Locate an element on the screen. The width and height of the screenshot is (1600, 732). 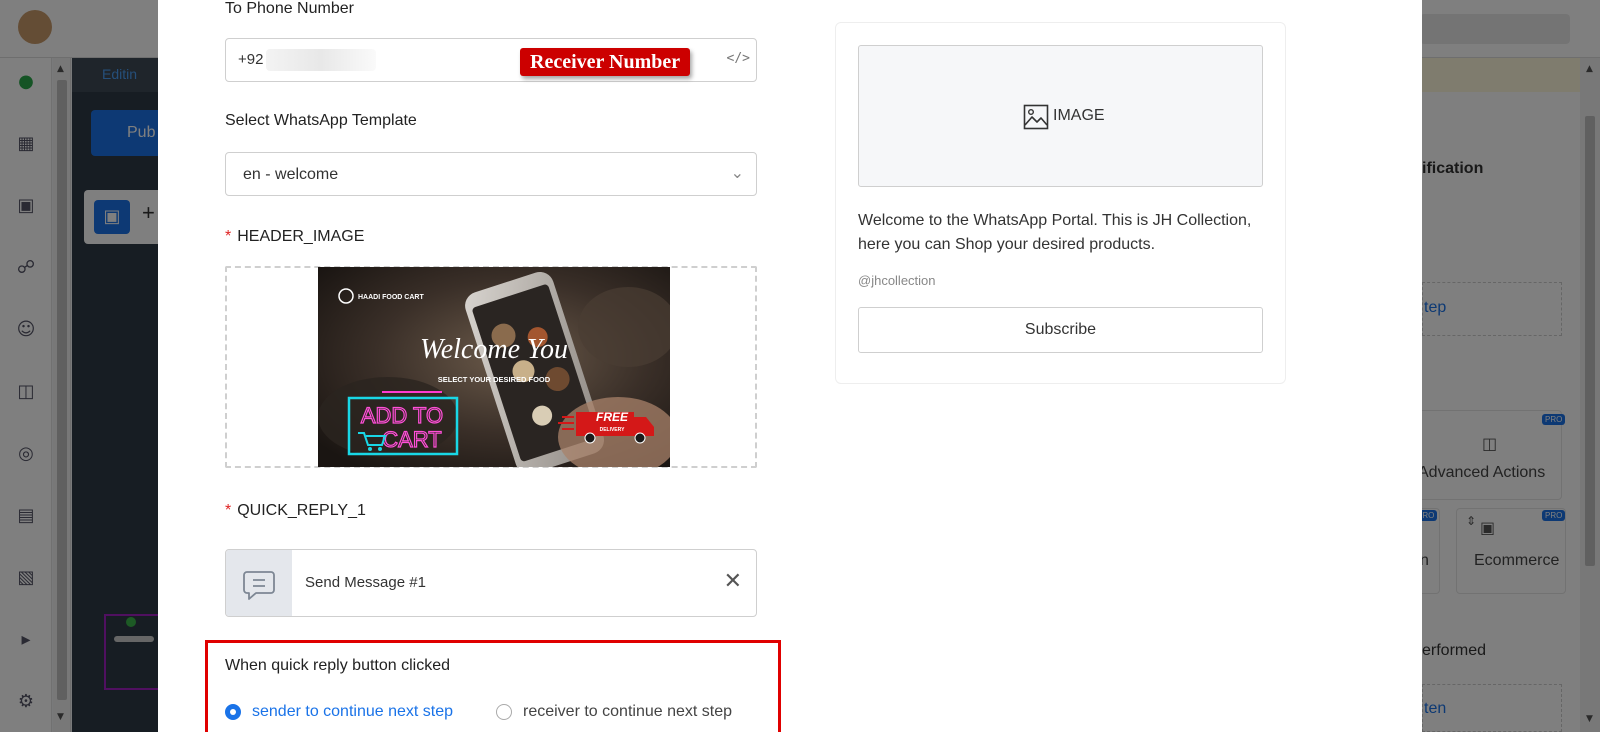
quick-reply-value: Send Message #1 is located at coordinates (365, 582).